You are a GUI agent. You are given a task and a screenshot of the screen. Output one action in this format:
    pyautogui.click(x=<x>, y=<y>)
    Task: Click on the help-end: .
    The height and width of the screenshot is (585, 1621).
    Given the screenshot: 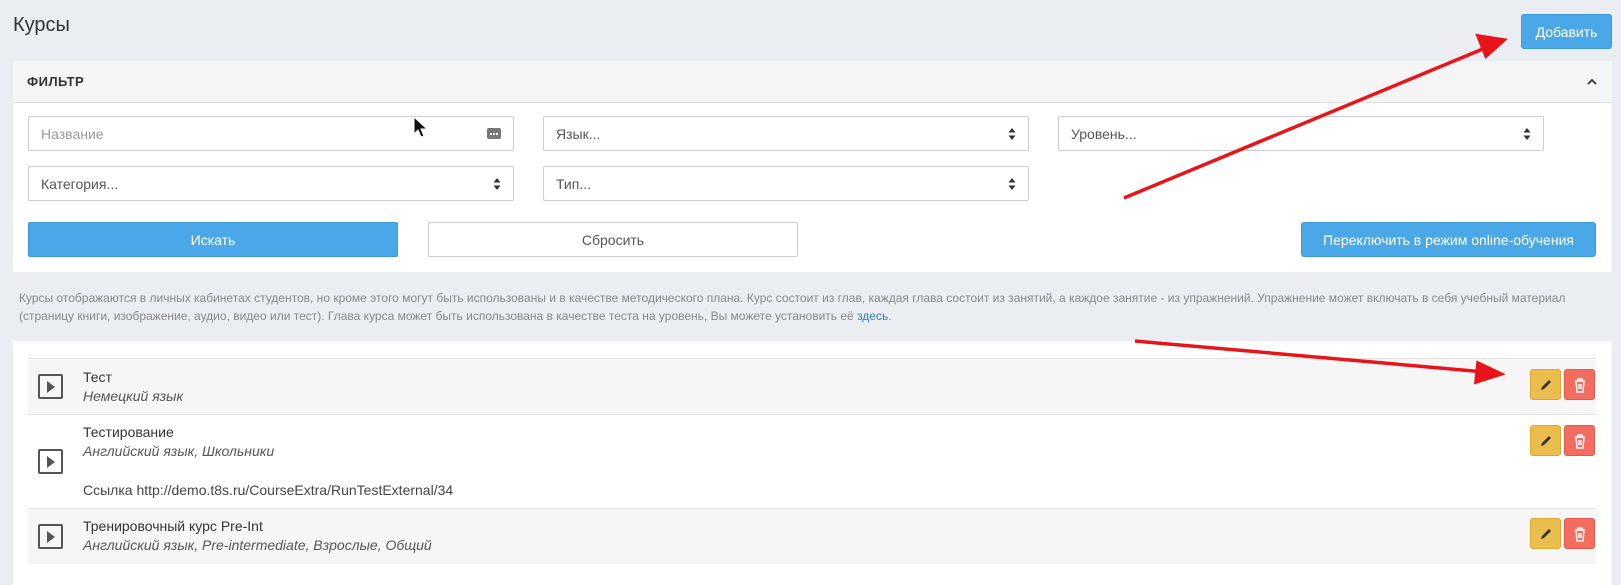 What is the action you would take?
    pyautogui.click(x=890, y=316)
    